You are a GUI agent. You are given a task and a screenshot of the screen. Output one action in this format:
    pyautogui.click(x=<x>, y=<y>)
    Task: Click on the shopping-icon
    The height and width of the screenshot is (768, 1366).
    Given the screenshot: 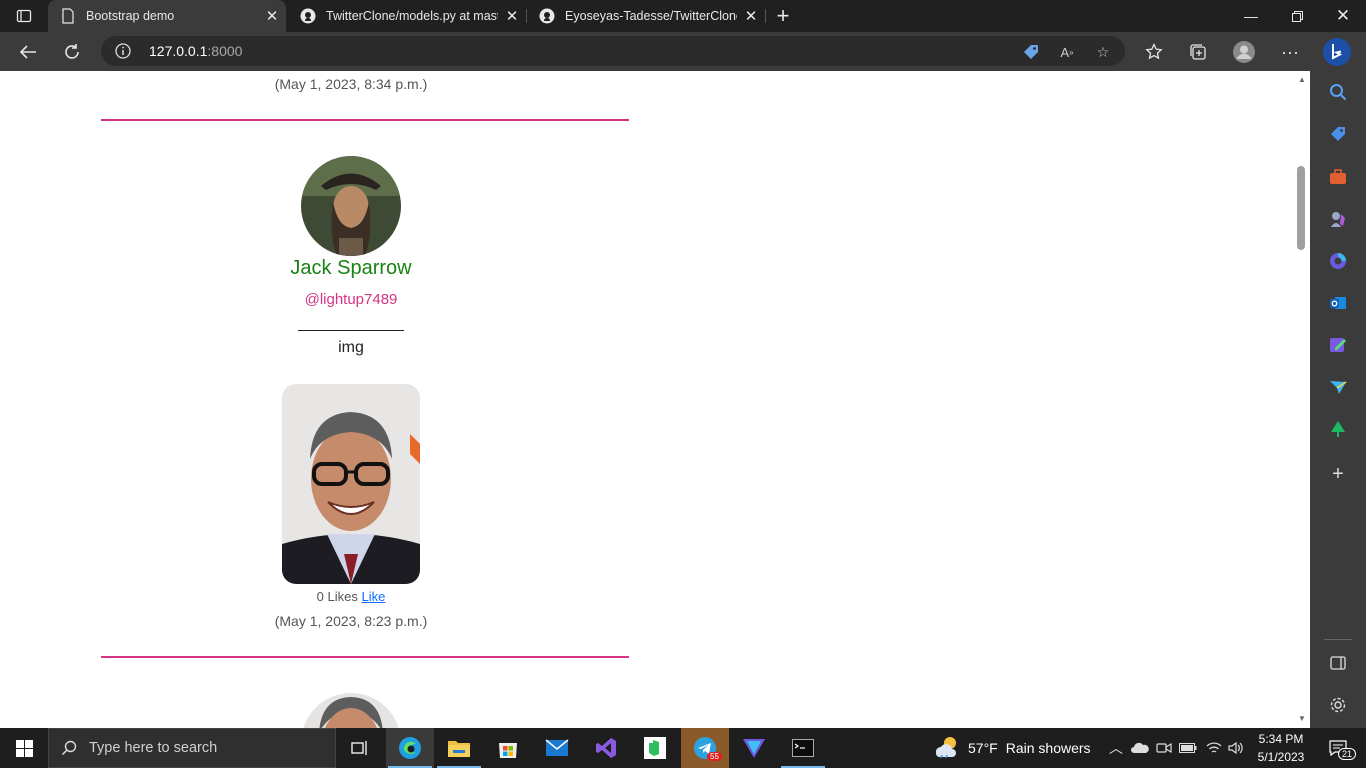 What is the action you would take?
    pyautogui.click(x=1338, y=134)
    